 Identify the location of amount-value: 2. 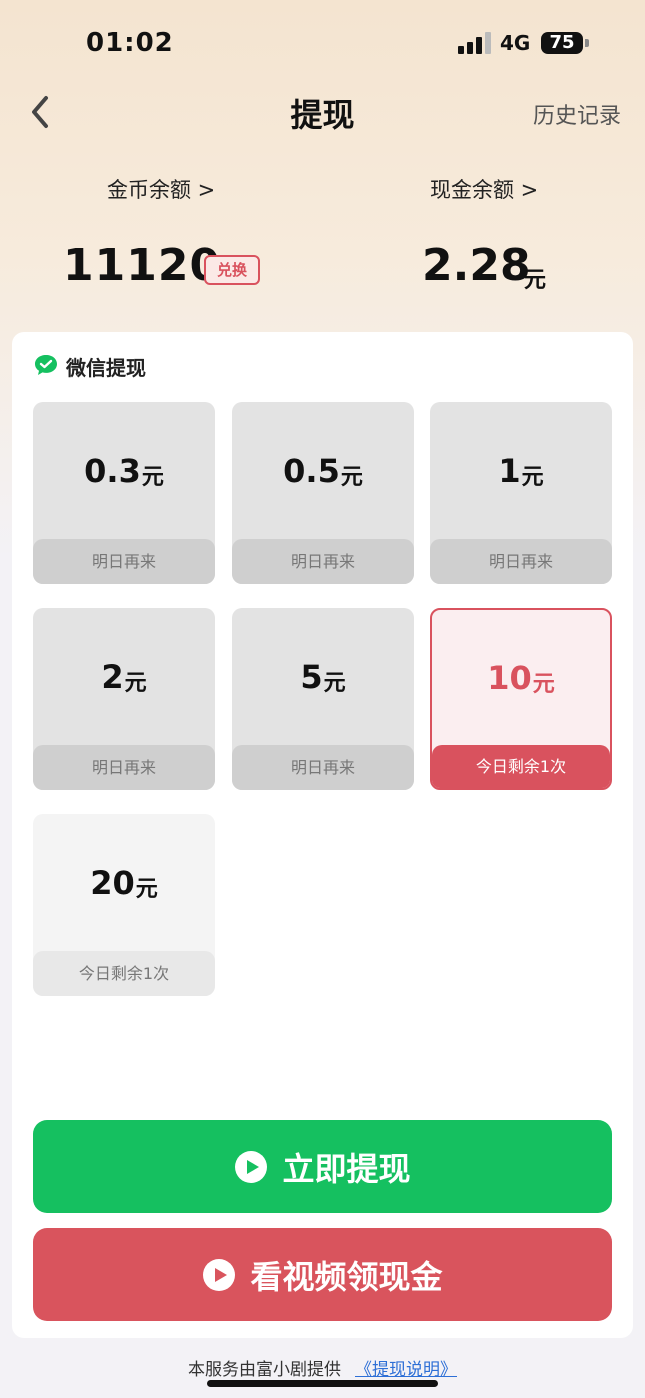
(112, 677).